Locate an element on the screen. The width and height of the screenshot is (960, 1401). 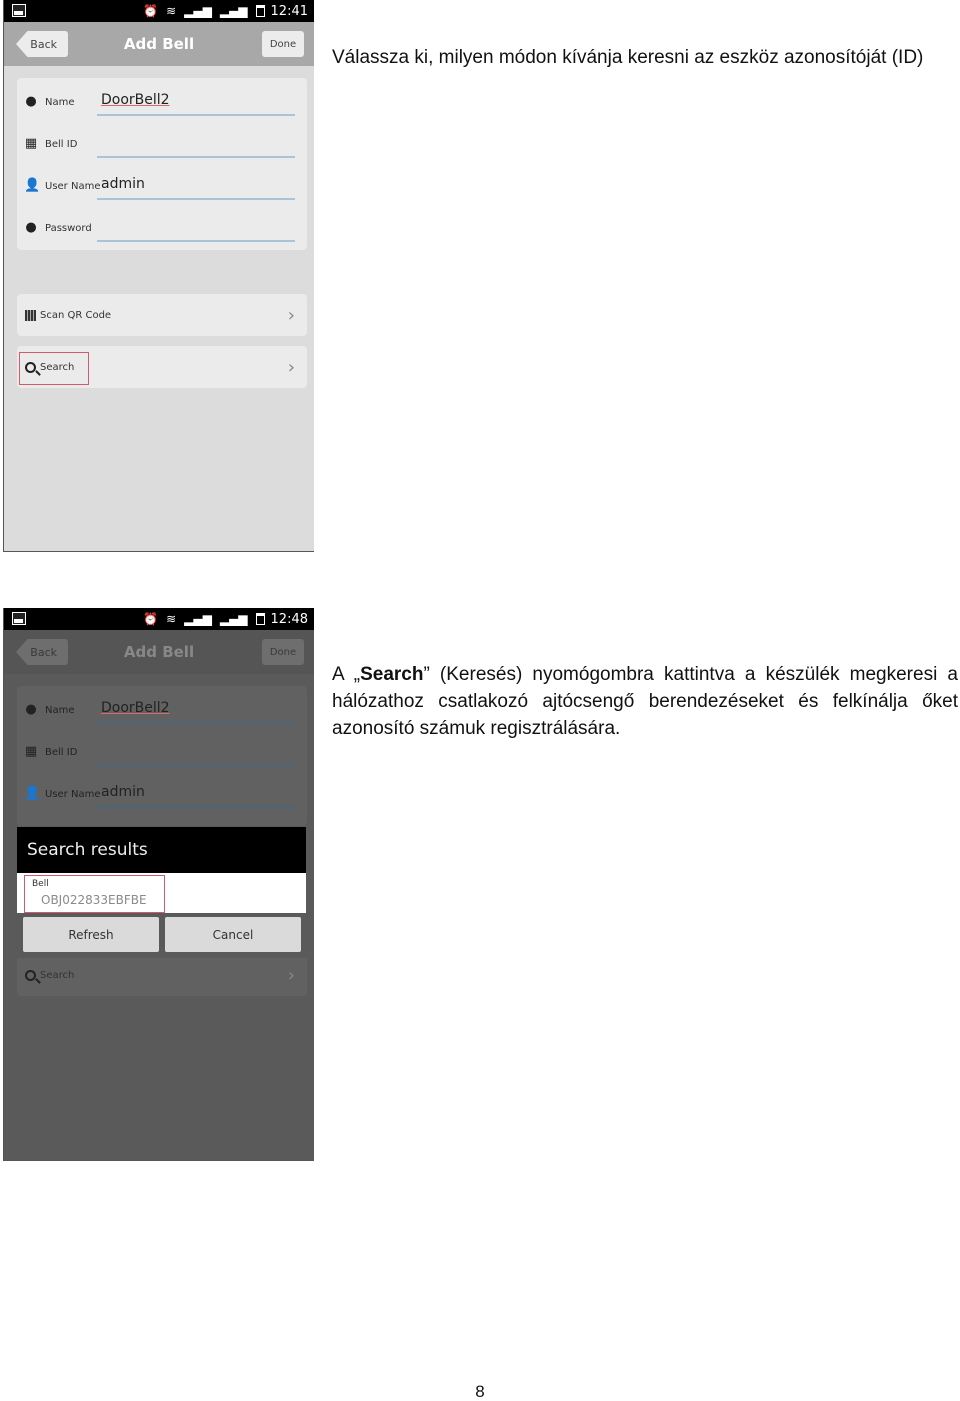
status-time: 12:41 is located at coordinates (289, 11).